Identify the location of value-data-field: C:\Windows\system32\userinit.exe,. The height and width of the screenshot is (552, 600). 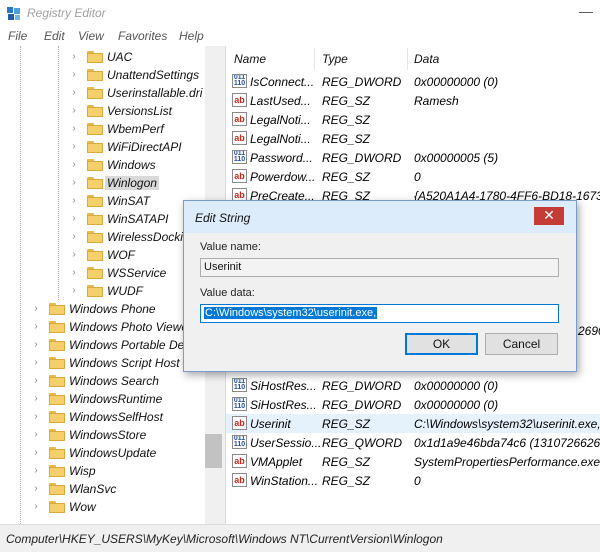
(379, 313).